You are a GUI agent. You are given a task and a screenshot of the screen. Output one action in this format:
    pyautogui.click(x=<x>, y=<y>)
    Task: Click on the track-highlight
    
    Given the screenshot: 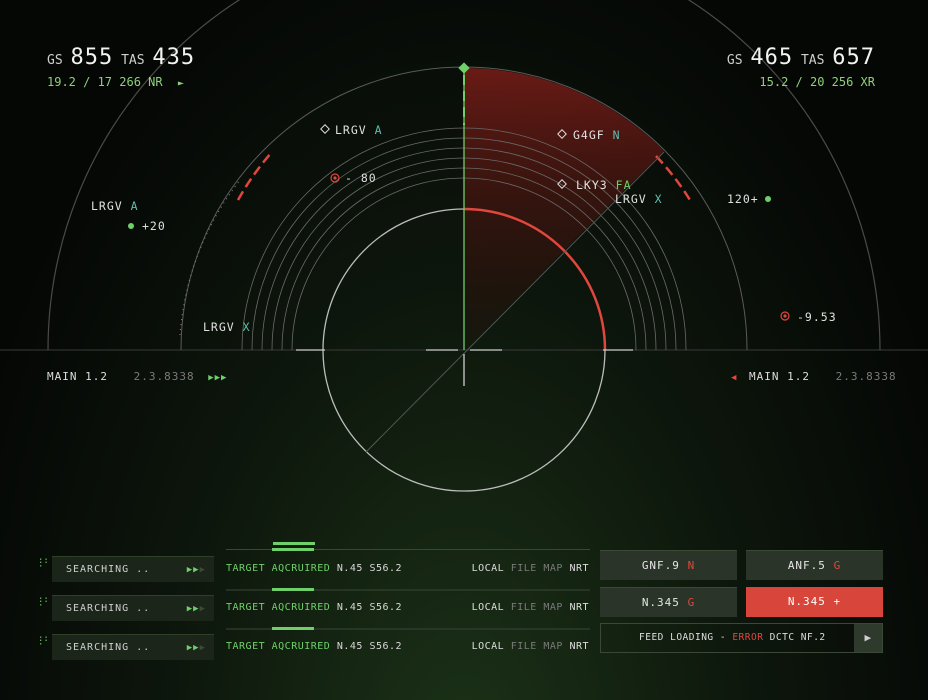 What is the action you would take?
    pyautogui.click(x=294, y=543)
    